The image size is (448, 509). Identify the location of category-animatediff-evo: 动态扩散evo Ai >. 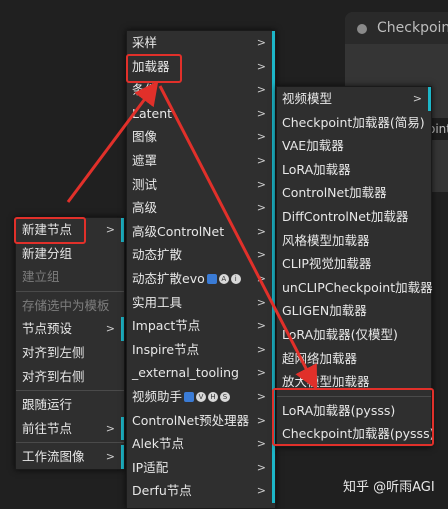
(201, 278).